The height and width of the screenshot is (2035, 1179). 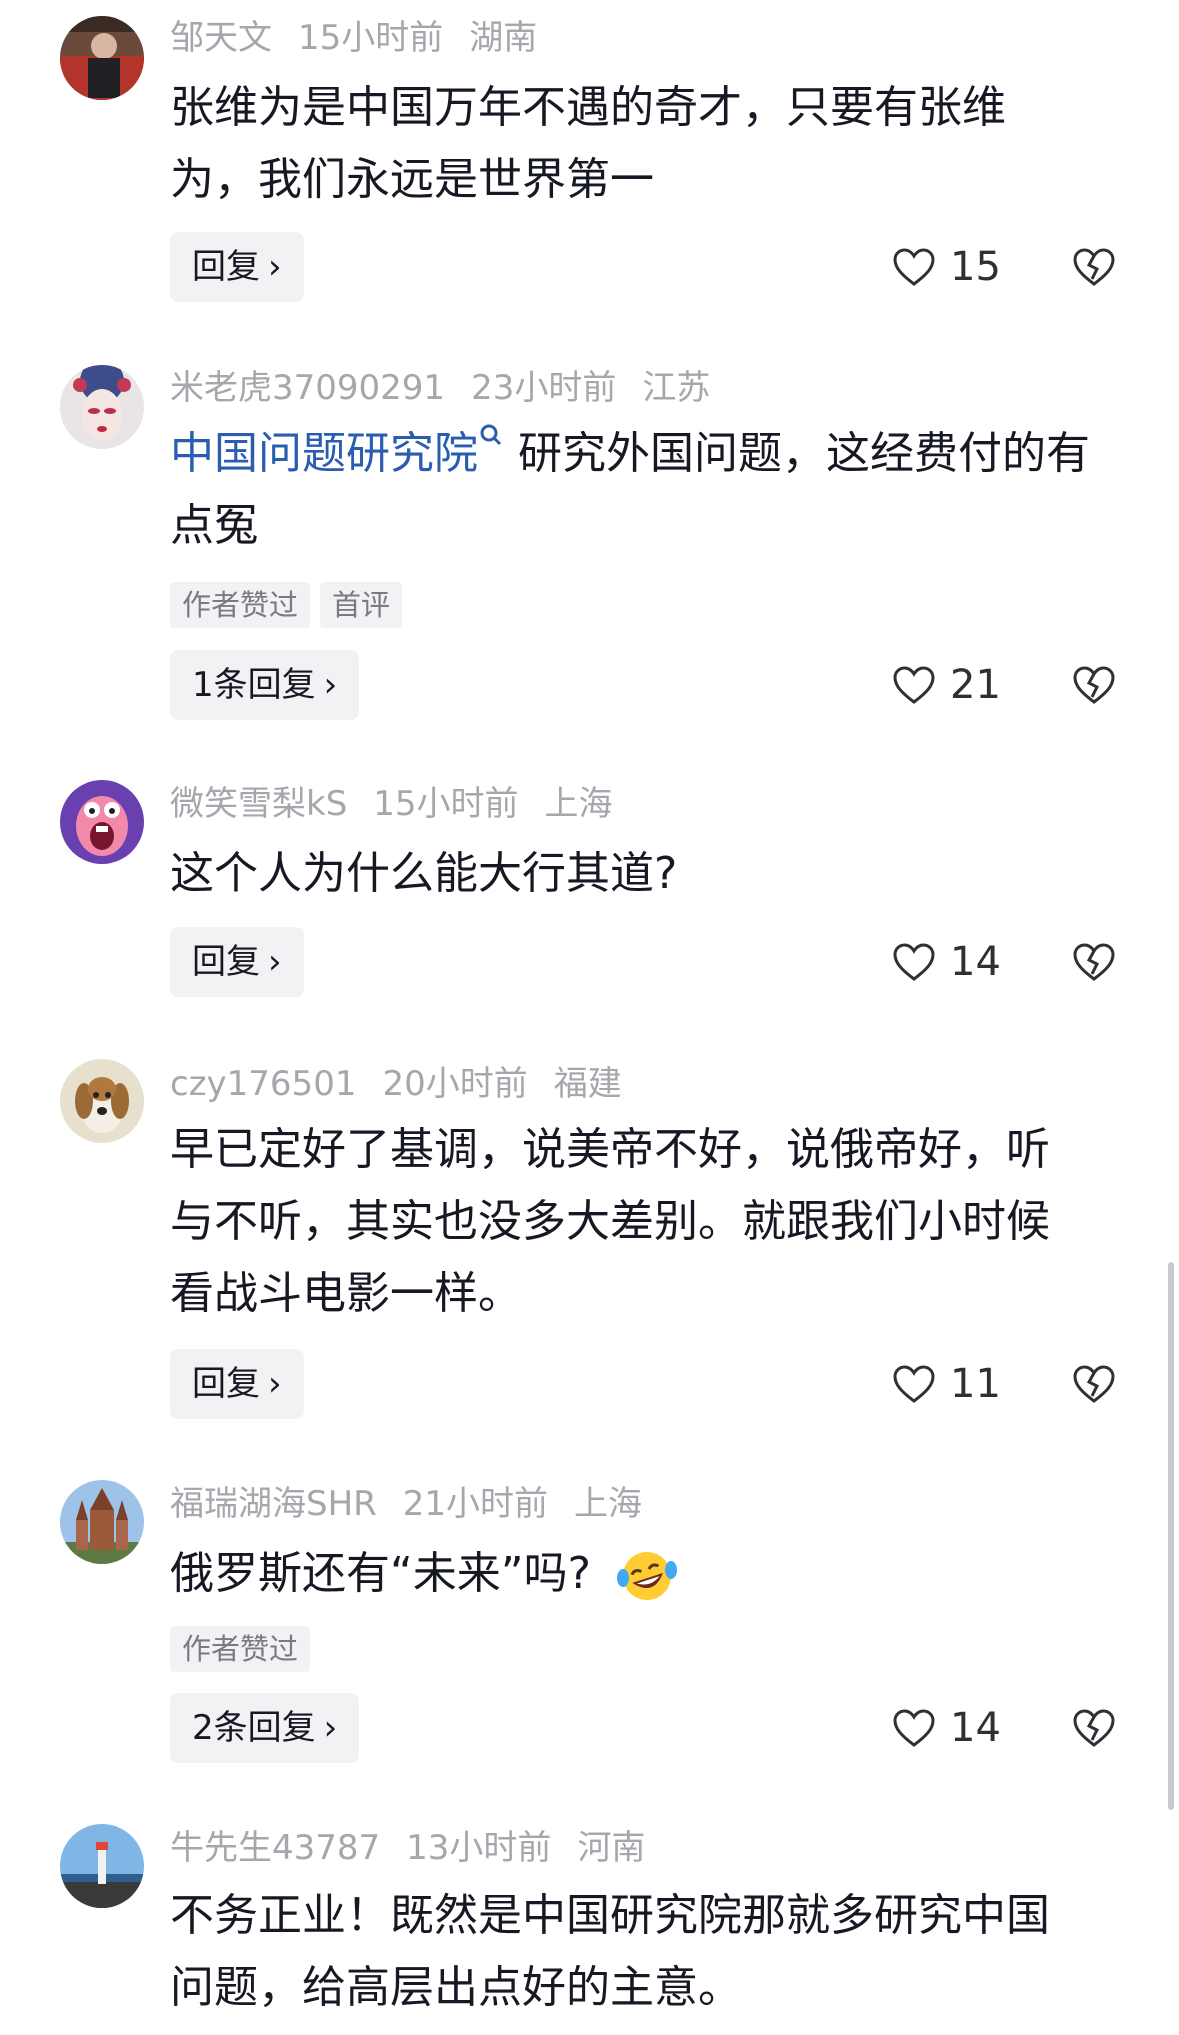 I want to click on comment-text-body: 俄罗斯还有“未来”吗?, so click(x=380, y=1573).